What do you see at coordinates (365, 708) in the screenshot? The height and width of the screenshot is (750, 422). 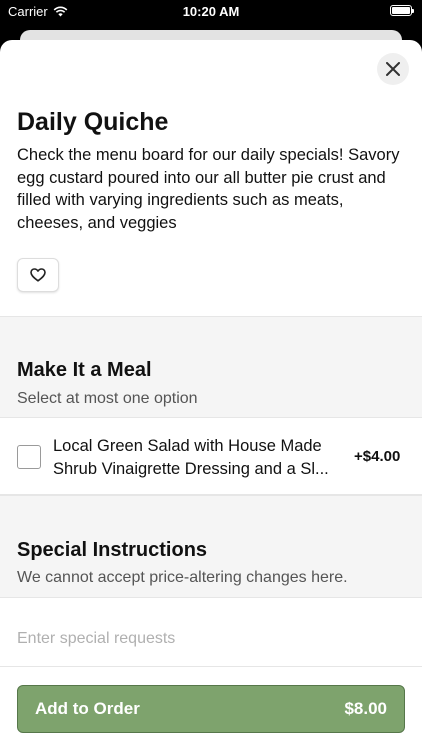 I see `order-total: $8.00` at bounding box center [365, 708].